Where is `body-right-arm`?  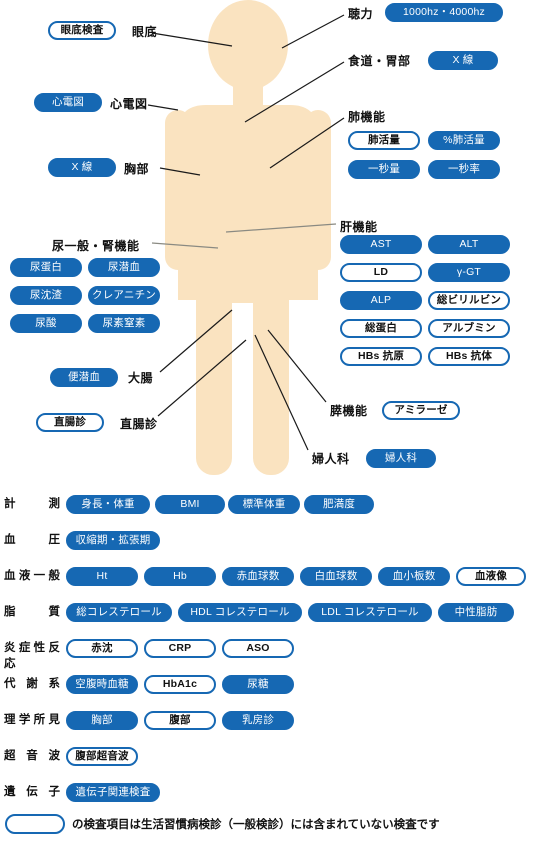 body-right-arm is located at coordinates (318, 190).